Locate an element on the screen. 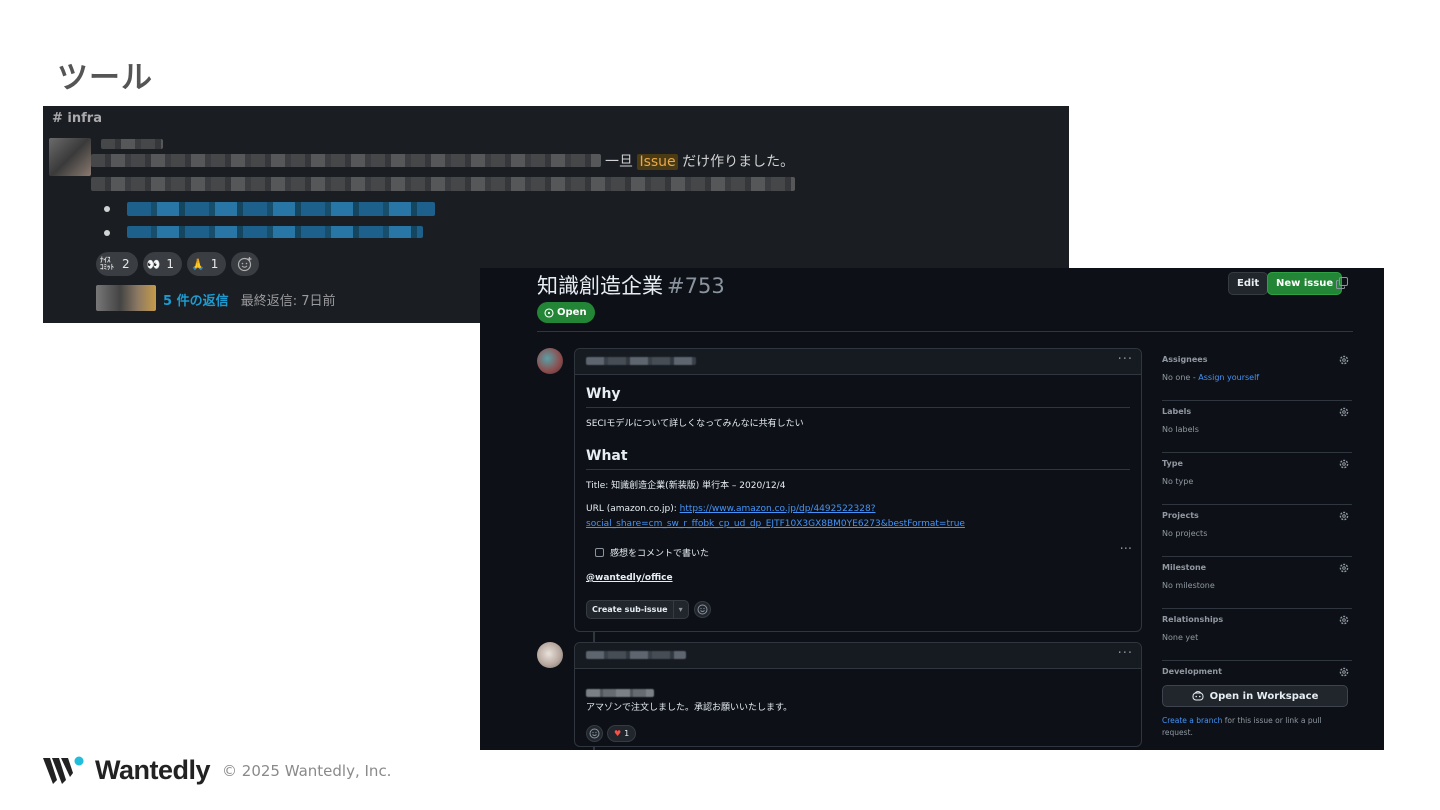  comment-actions: Create sub-issue ▾ is located at coordinates (858, 609).